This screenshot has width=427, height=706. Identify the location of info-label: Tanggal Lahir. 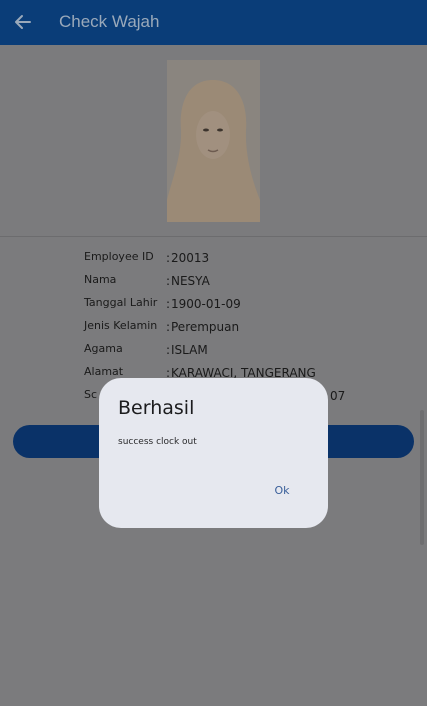
(121, 302).